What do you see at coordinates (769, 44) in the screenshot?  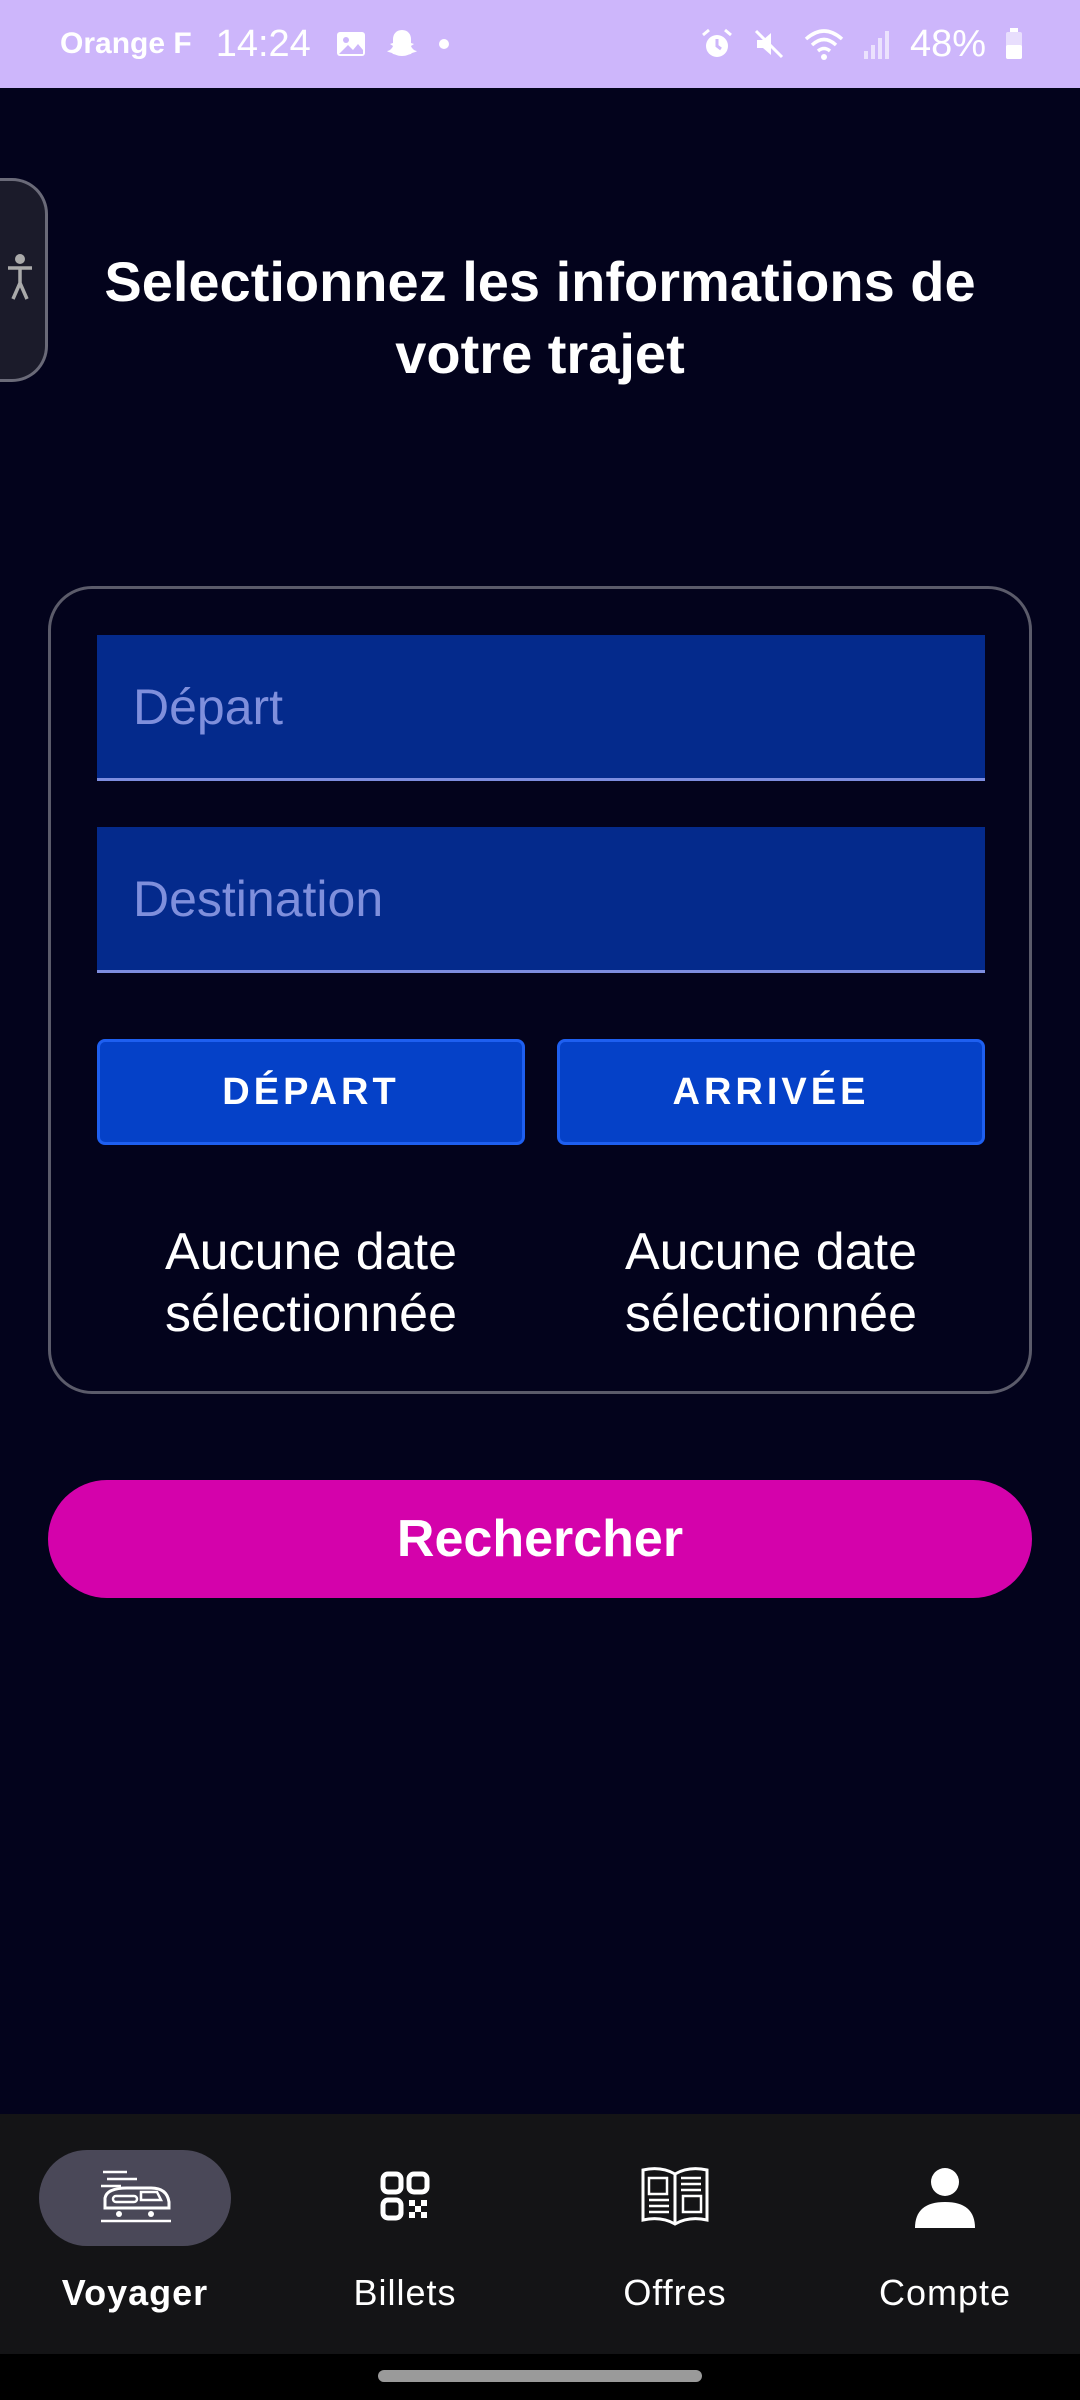 I see `mute-icon` at bounding box center [769, 44].